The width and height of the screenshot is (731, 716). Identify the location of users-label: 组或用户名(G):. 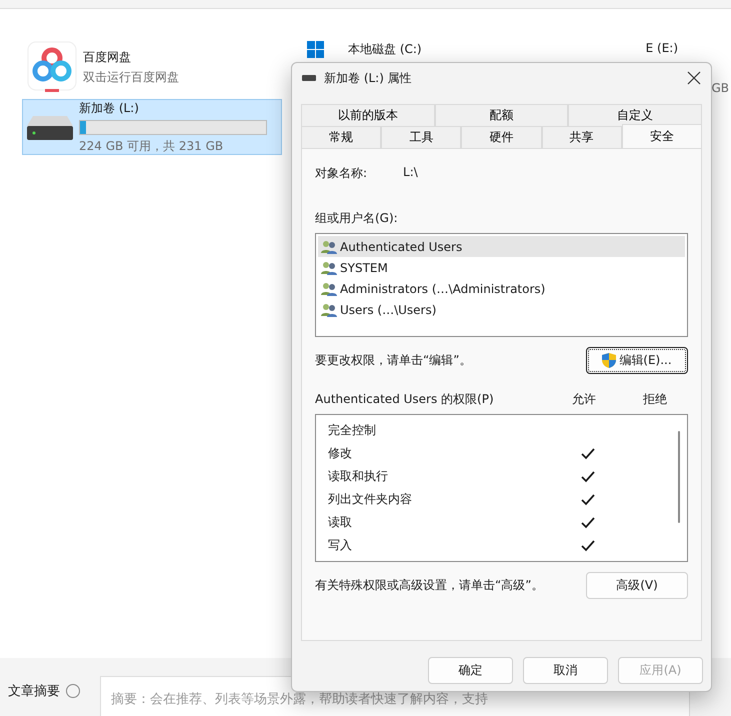
(357, 218).